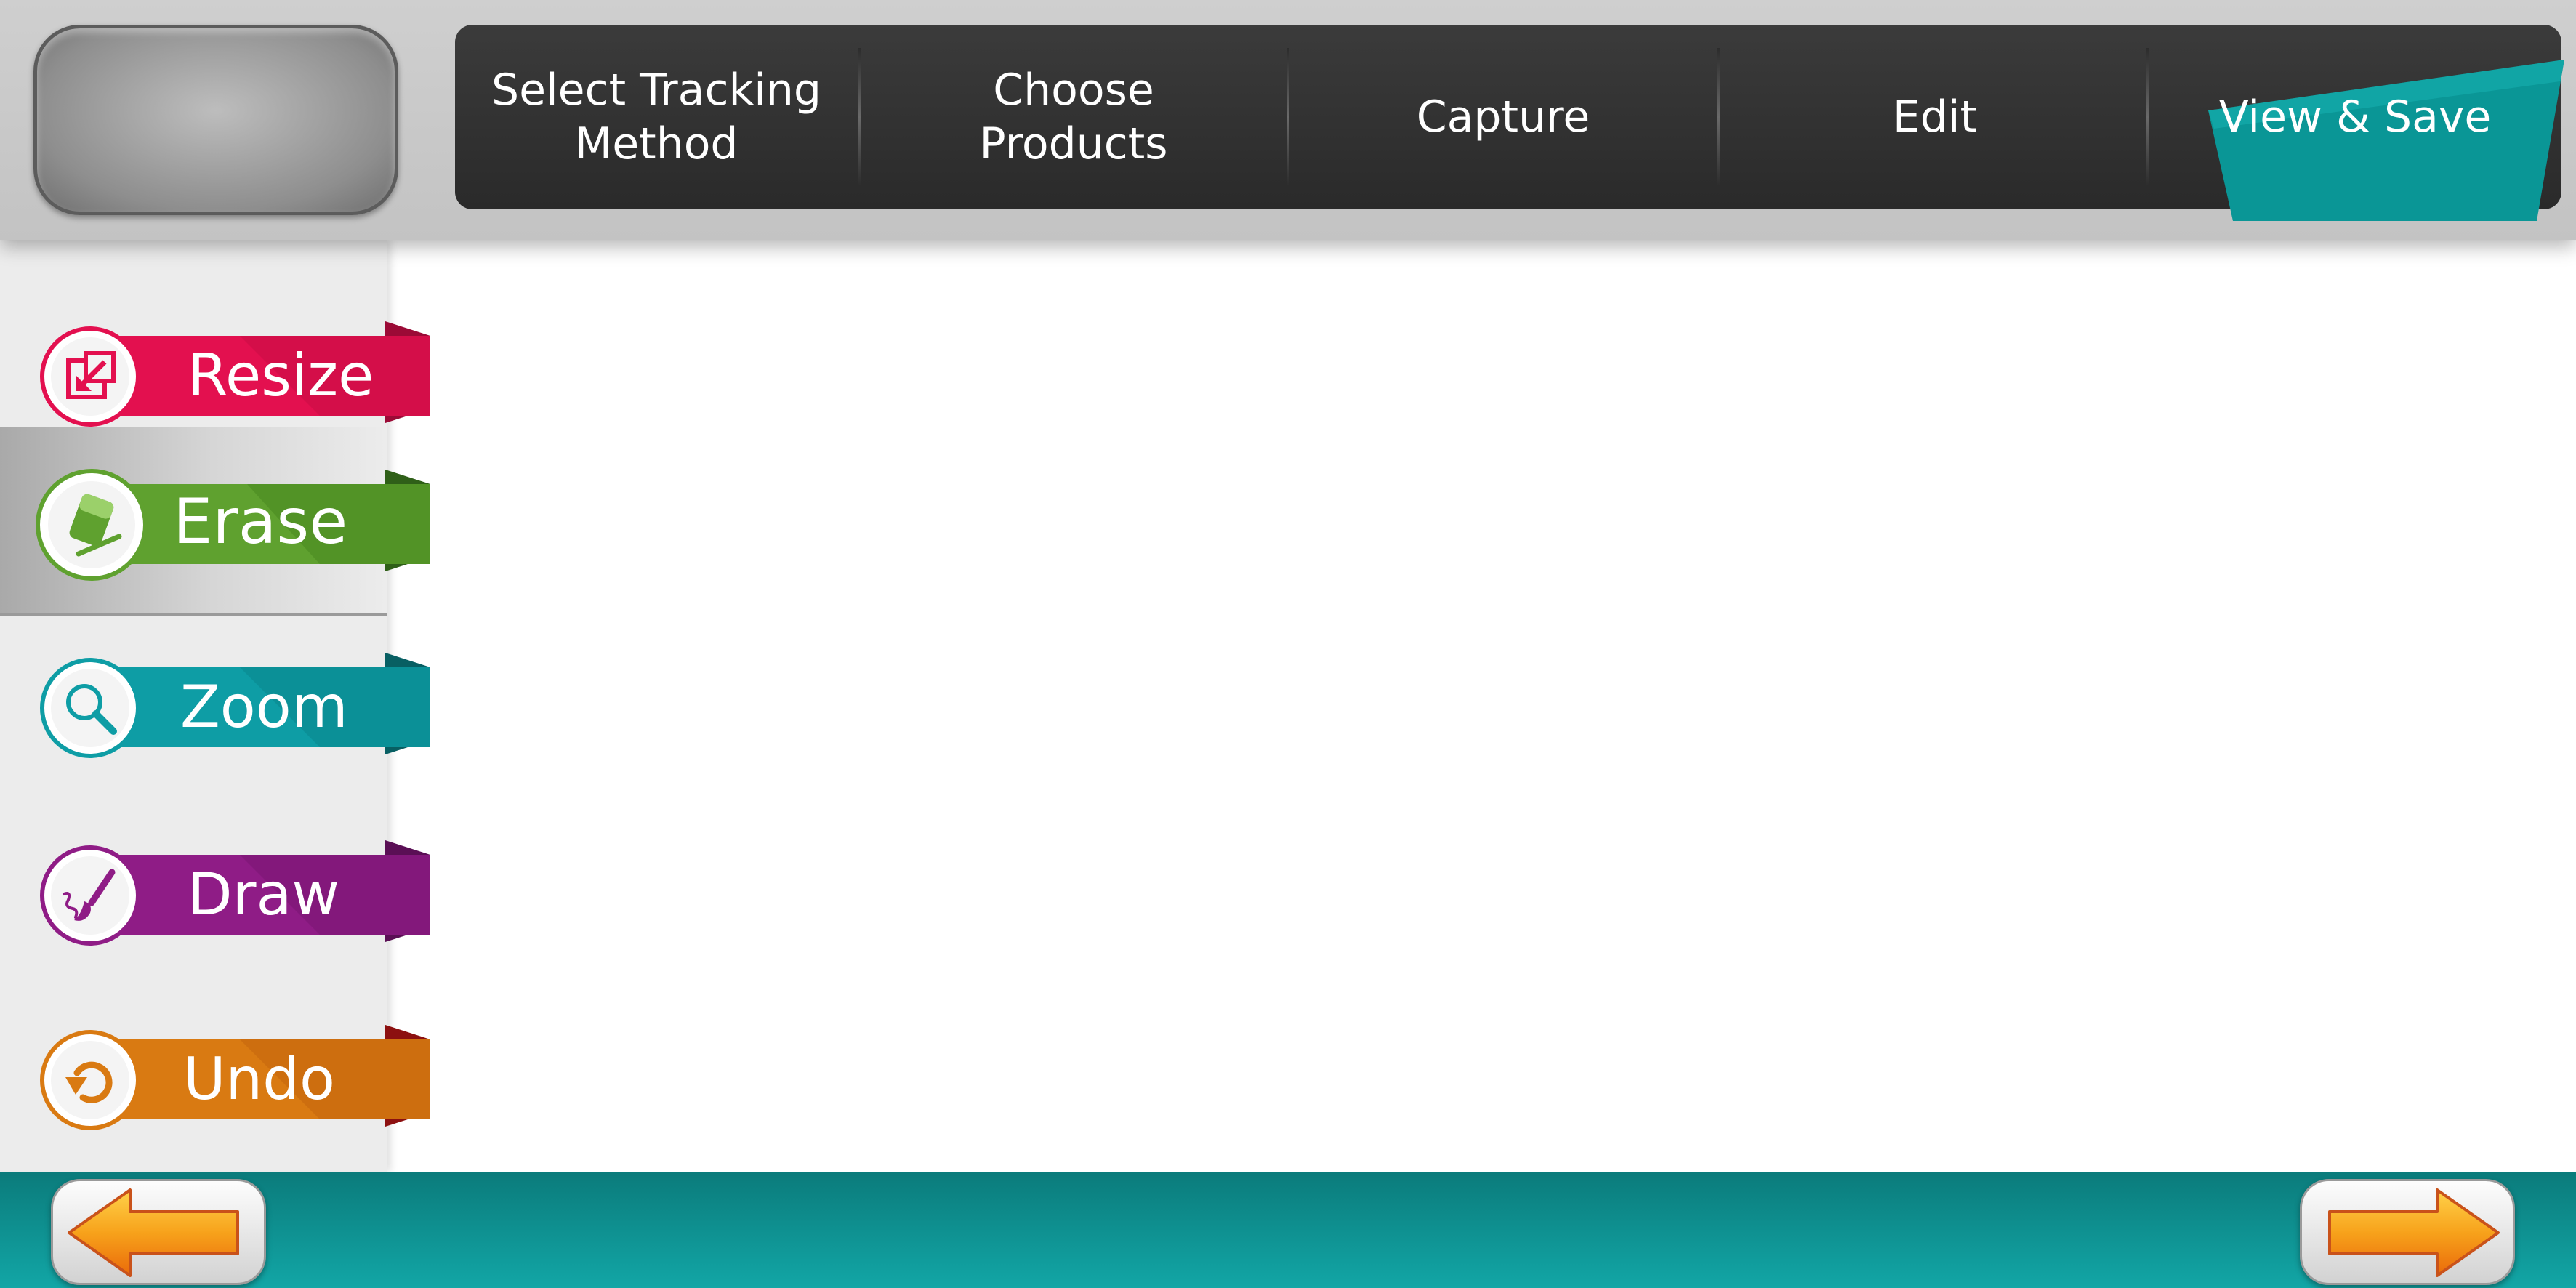 The image size is (2576, 1288). I want to click on back-button, so click(158, 1232).